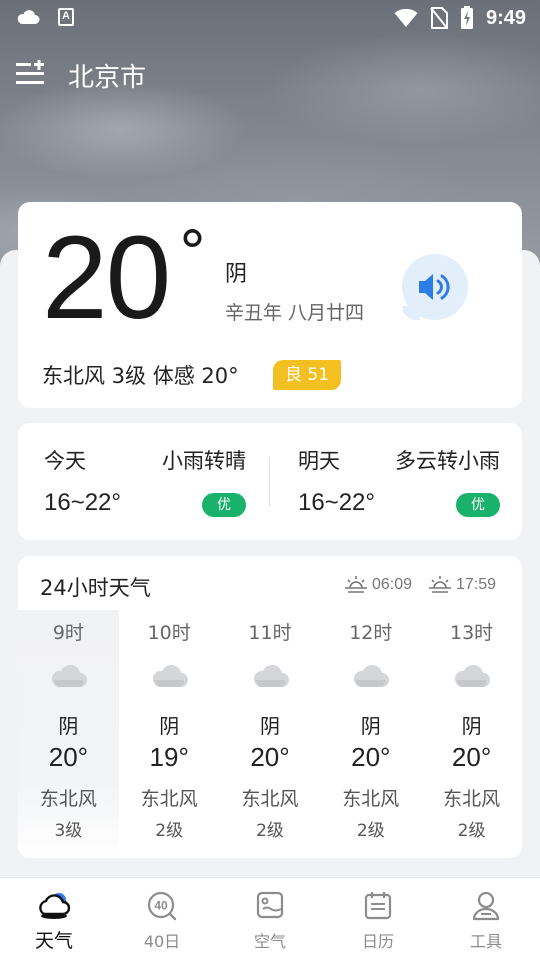  What do you see at coordinates (270, 633) in the screenshot?
I see `hour-time: 11时` at bounding box center [270, 633].